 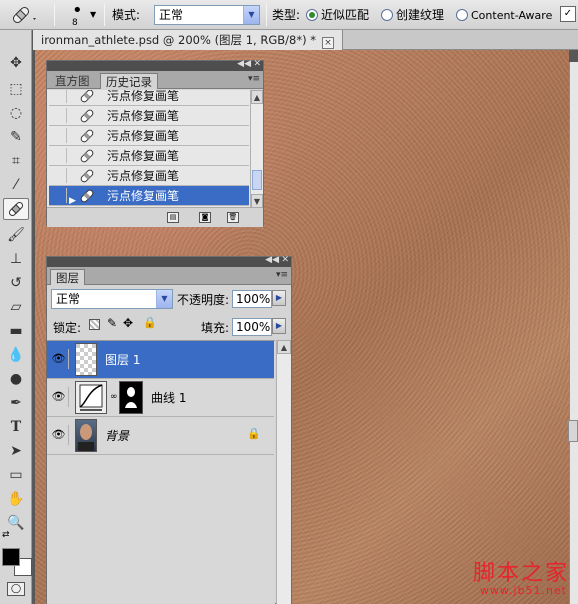 I want to click on layer-mask-thumbnail, so click(x=131, y=397).